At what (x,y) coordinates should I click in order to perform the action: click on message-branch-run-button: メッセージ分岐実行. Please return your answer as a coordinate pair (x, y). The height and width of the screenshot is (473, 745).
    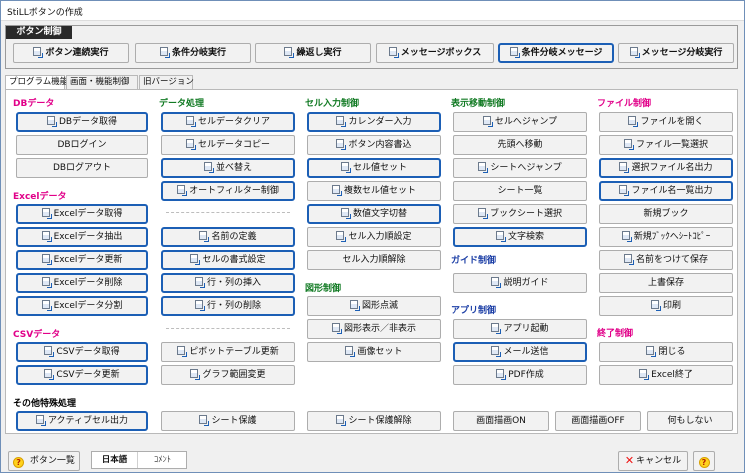
    Looking at the image, I should click on (676, 53).